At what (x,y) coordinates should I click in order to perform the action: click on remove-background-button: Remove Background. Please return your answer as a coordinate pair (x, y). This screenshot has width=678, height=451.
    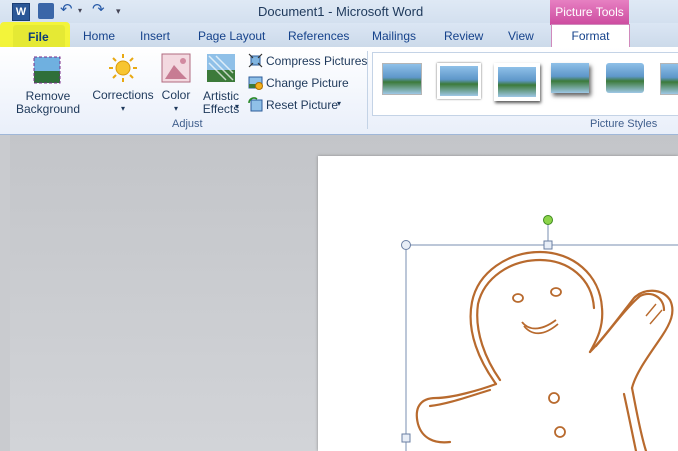
    Looking at the image, I should click on (48, 103).